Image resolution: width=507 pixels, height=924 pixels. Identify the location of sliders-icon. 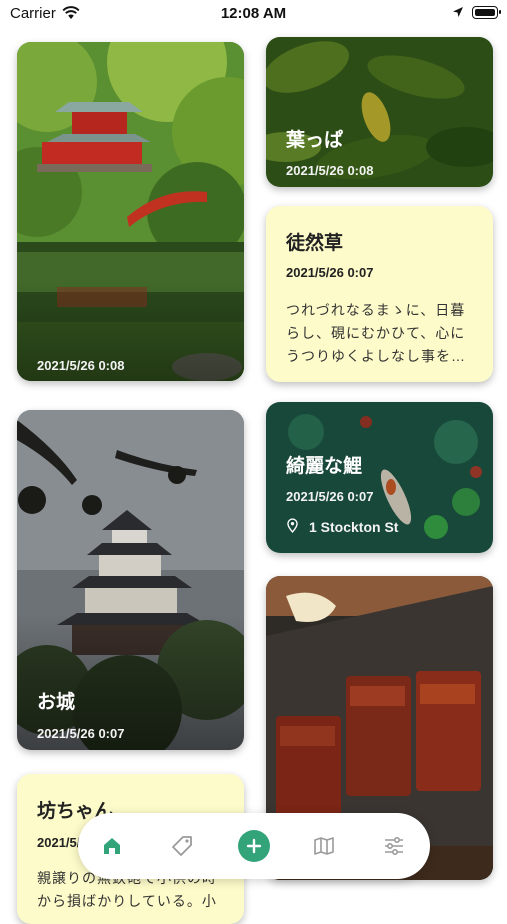
(394, 846).